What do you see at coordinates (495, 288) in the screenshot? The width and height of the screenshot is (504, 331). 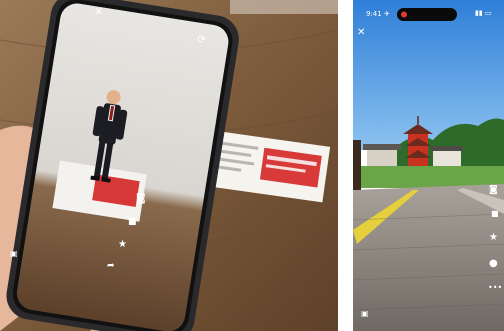 I see `more-icon: •••` at bounding box center [495, 288].